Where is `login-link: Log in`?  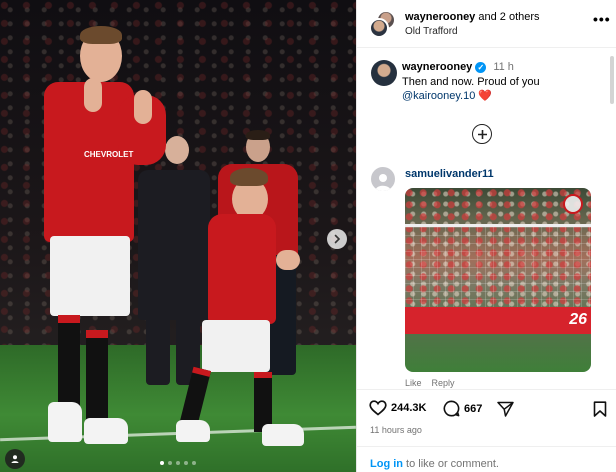
login-link: Log in is located at coordinates (386, 464).